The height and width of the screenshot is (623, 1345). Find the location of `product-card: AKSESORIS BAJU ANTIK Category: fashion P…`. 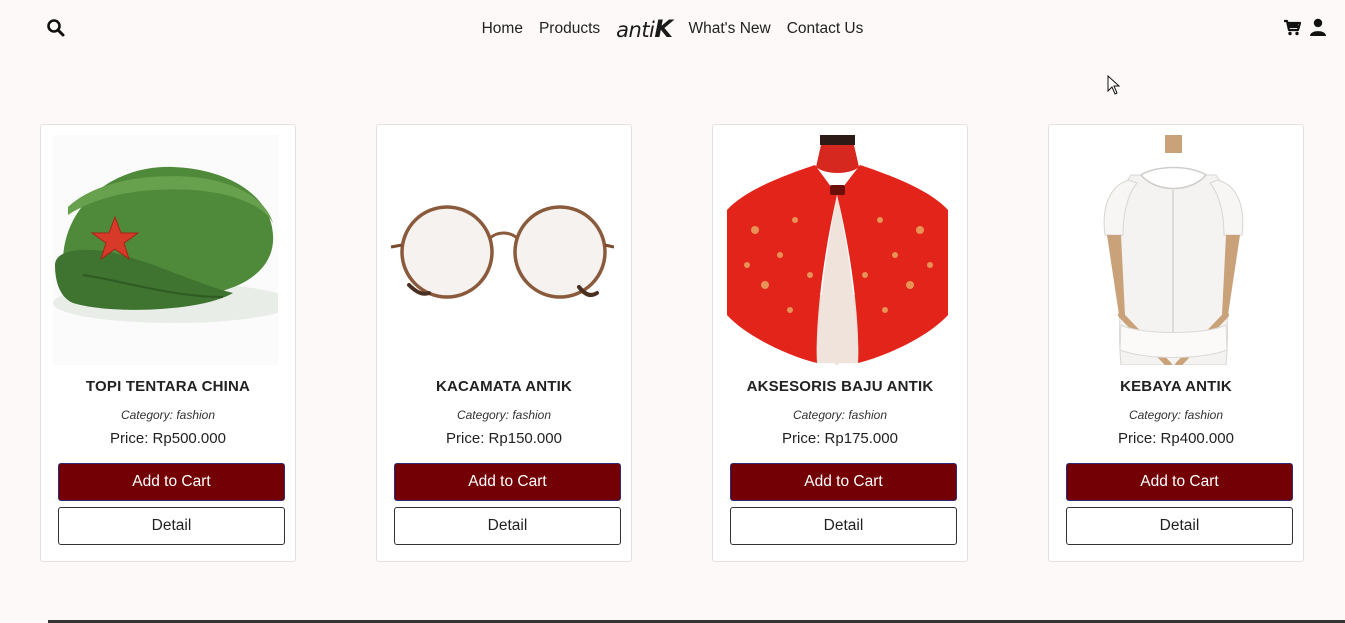

product-card: AKSESORIS BAJU ANTIK Category: fashion P… is located at coordinates (840, 343).